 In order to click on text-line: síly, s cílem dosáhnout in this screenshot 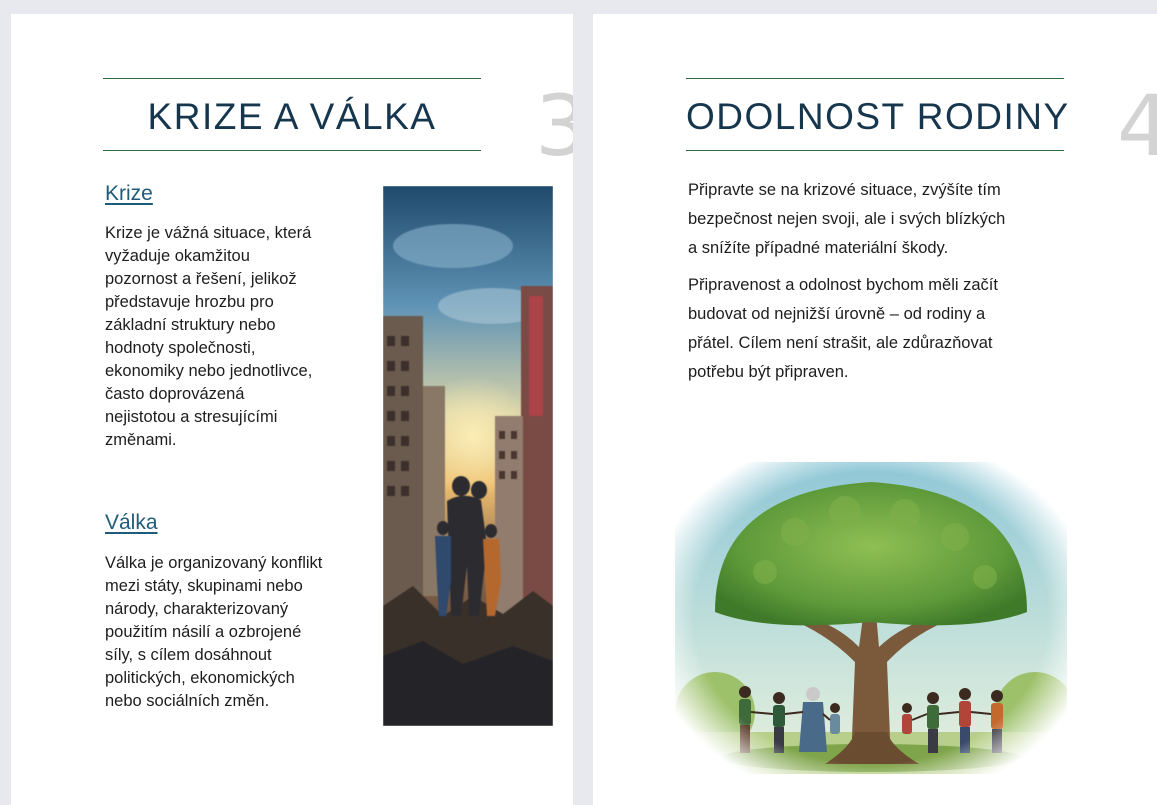, I will do `click(188, 655)`.